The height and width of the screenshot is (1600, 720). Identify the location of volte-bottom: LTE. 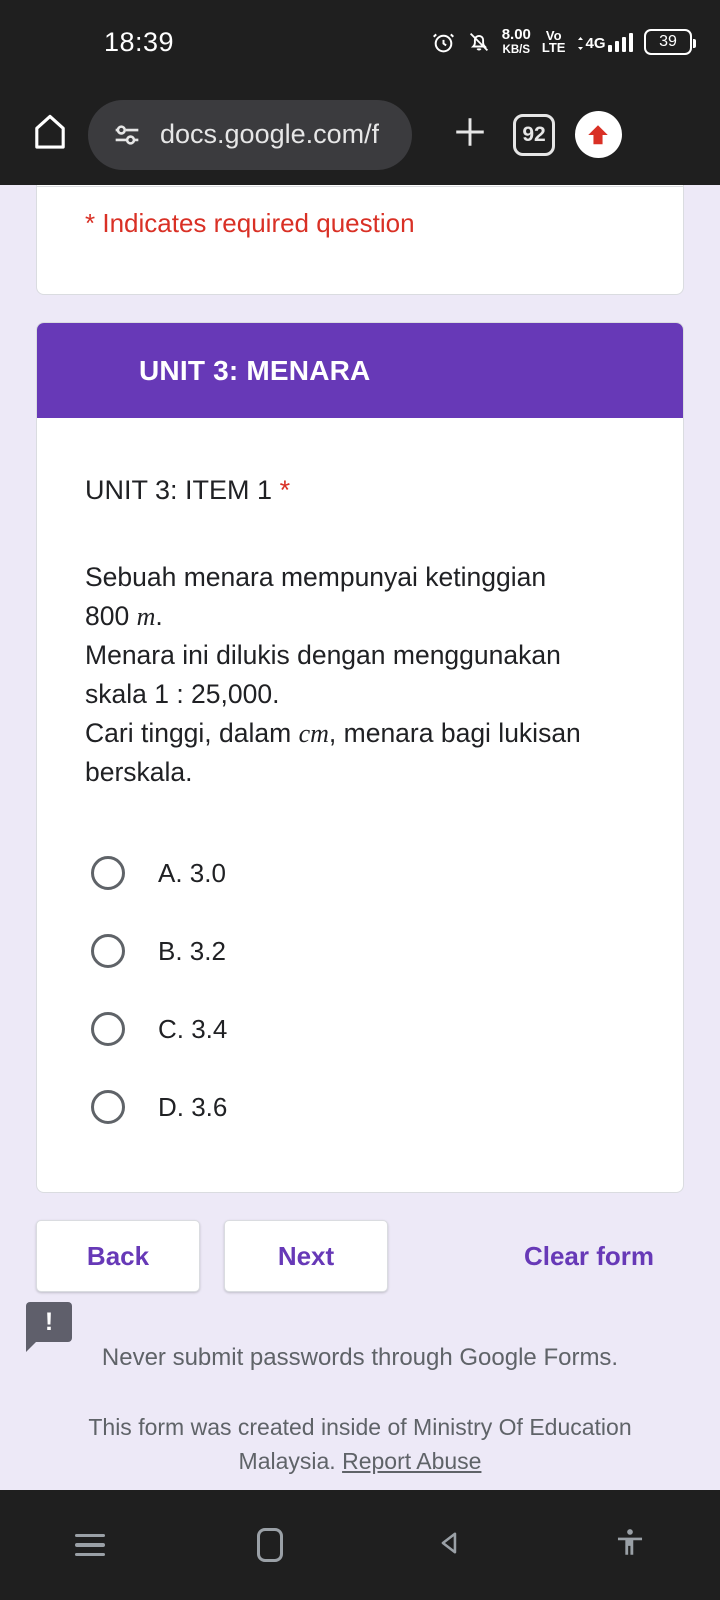
(553, 47).